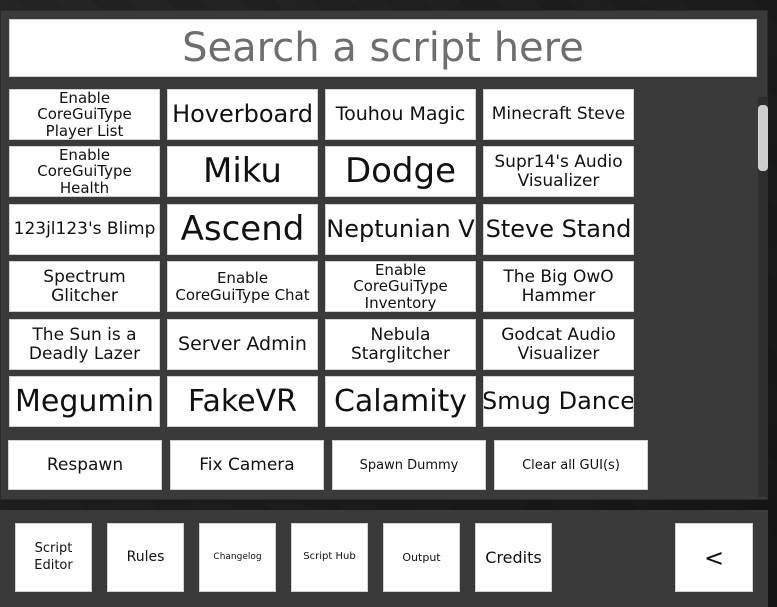  Describe the element at coordinates (53, 557) in the screenshot. I see `script-editor-button: Script Editor` at that location.